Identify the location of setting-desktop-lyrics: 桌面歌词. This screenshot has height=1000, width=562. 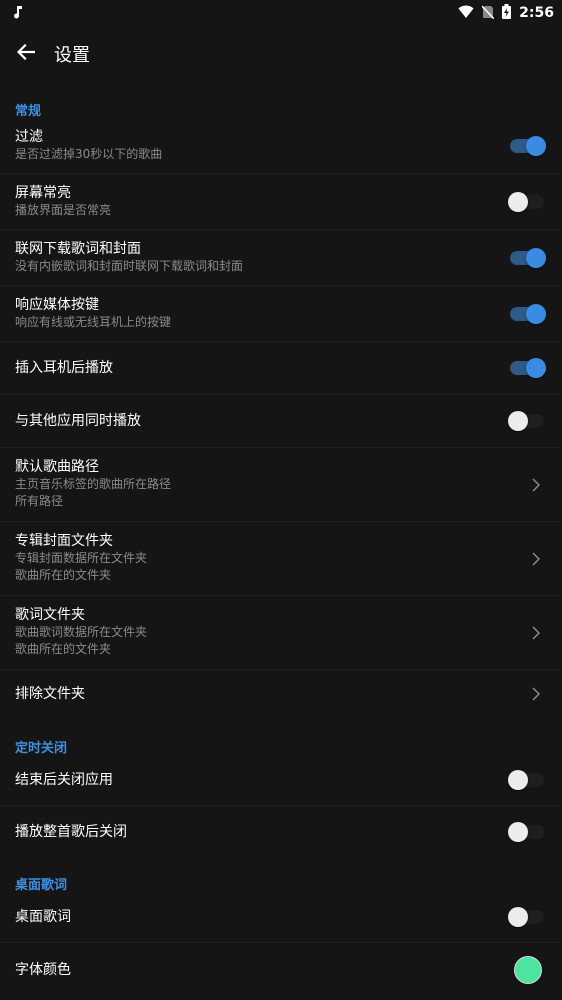
(281, 917).